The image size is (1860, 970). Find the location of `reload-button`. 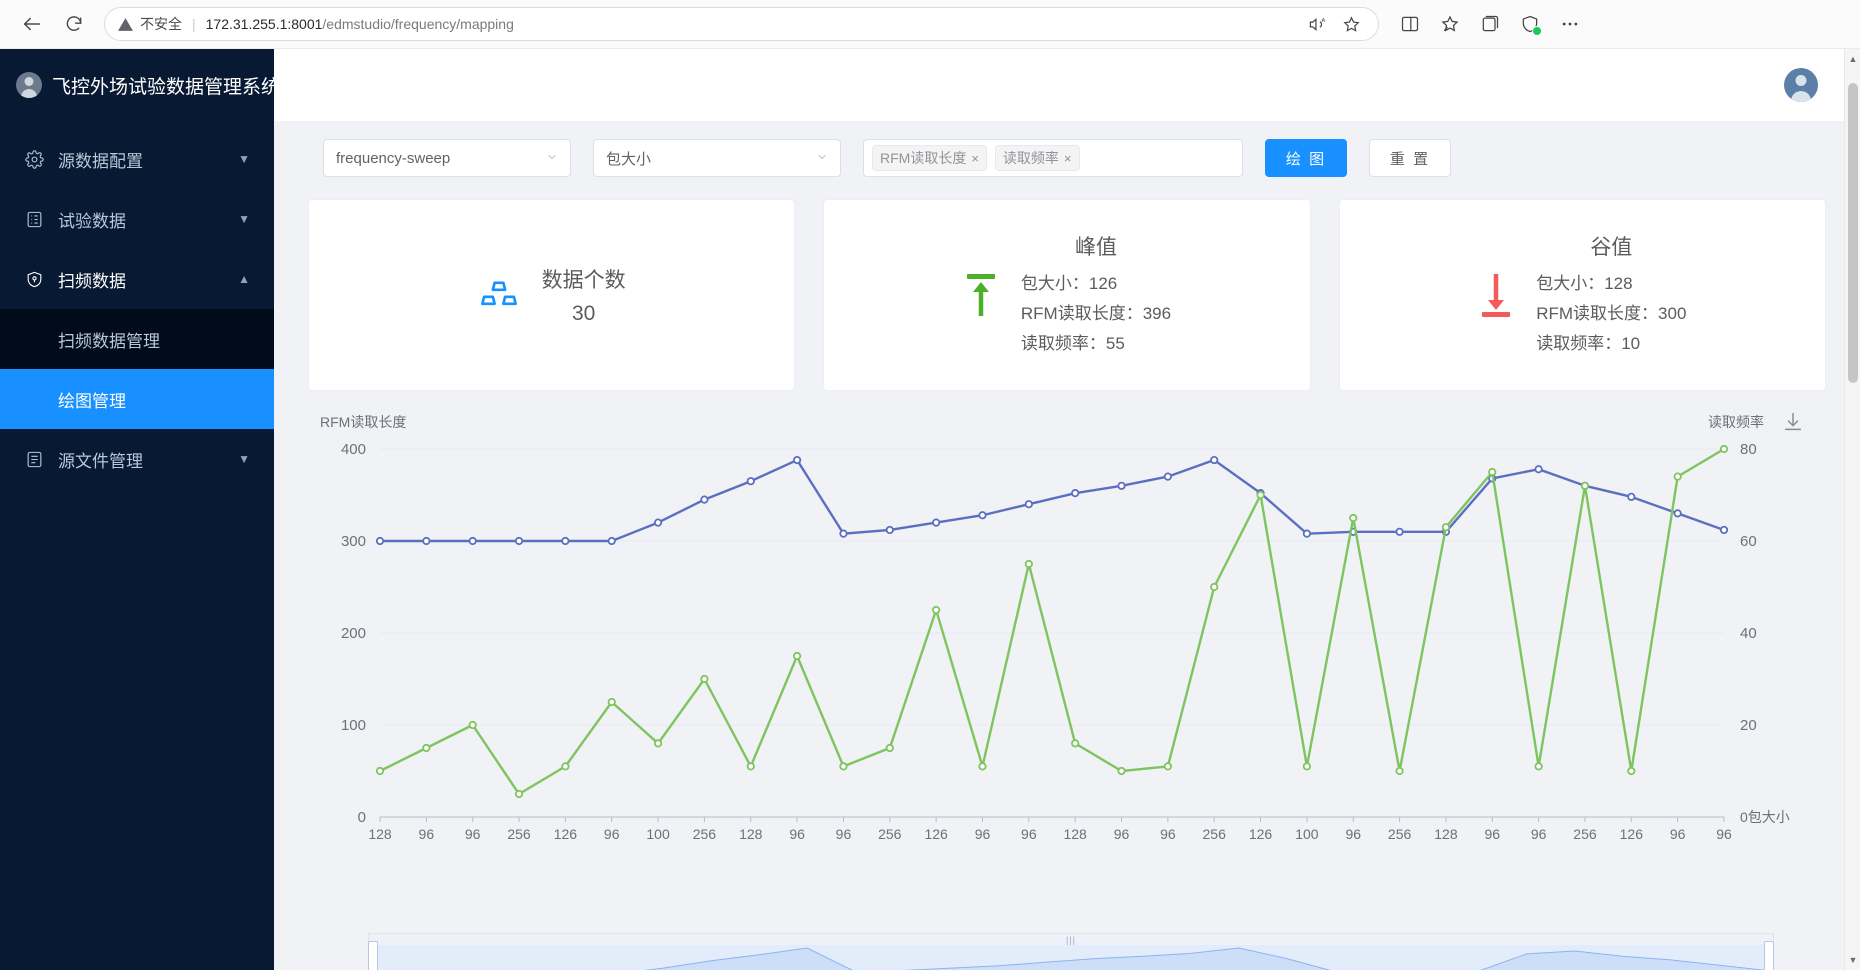

reload-button is located at coordinates (74, 24).